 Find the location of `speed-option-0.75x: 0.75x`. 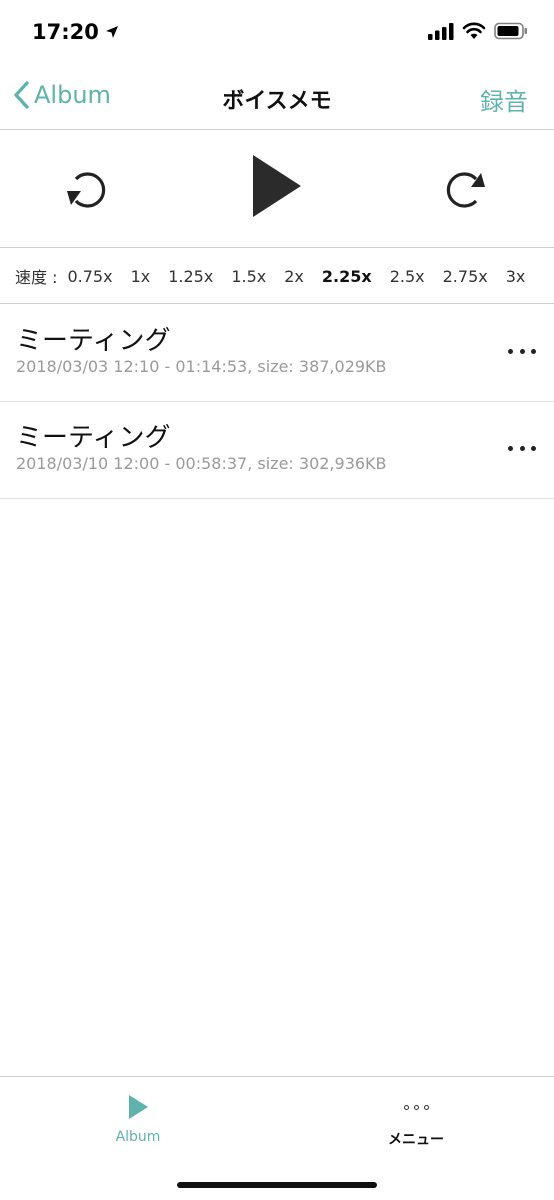

speed-option-0.75x: 0.75x is located at coordinates (89, 276).